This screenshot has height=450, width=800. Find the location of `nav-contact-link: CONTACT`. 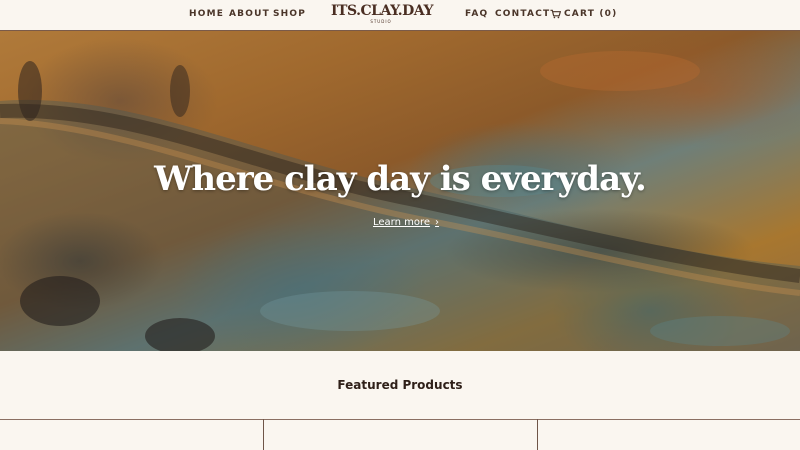

nav-contact-link: CONTACT is located at coordinates (522, 14).